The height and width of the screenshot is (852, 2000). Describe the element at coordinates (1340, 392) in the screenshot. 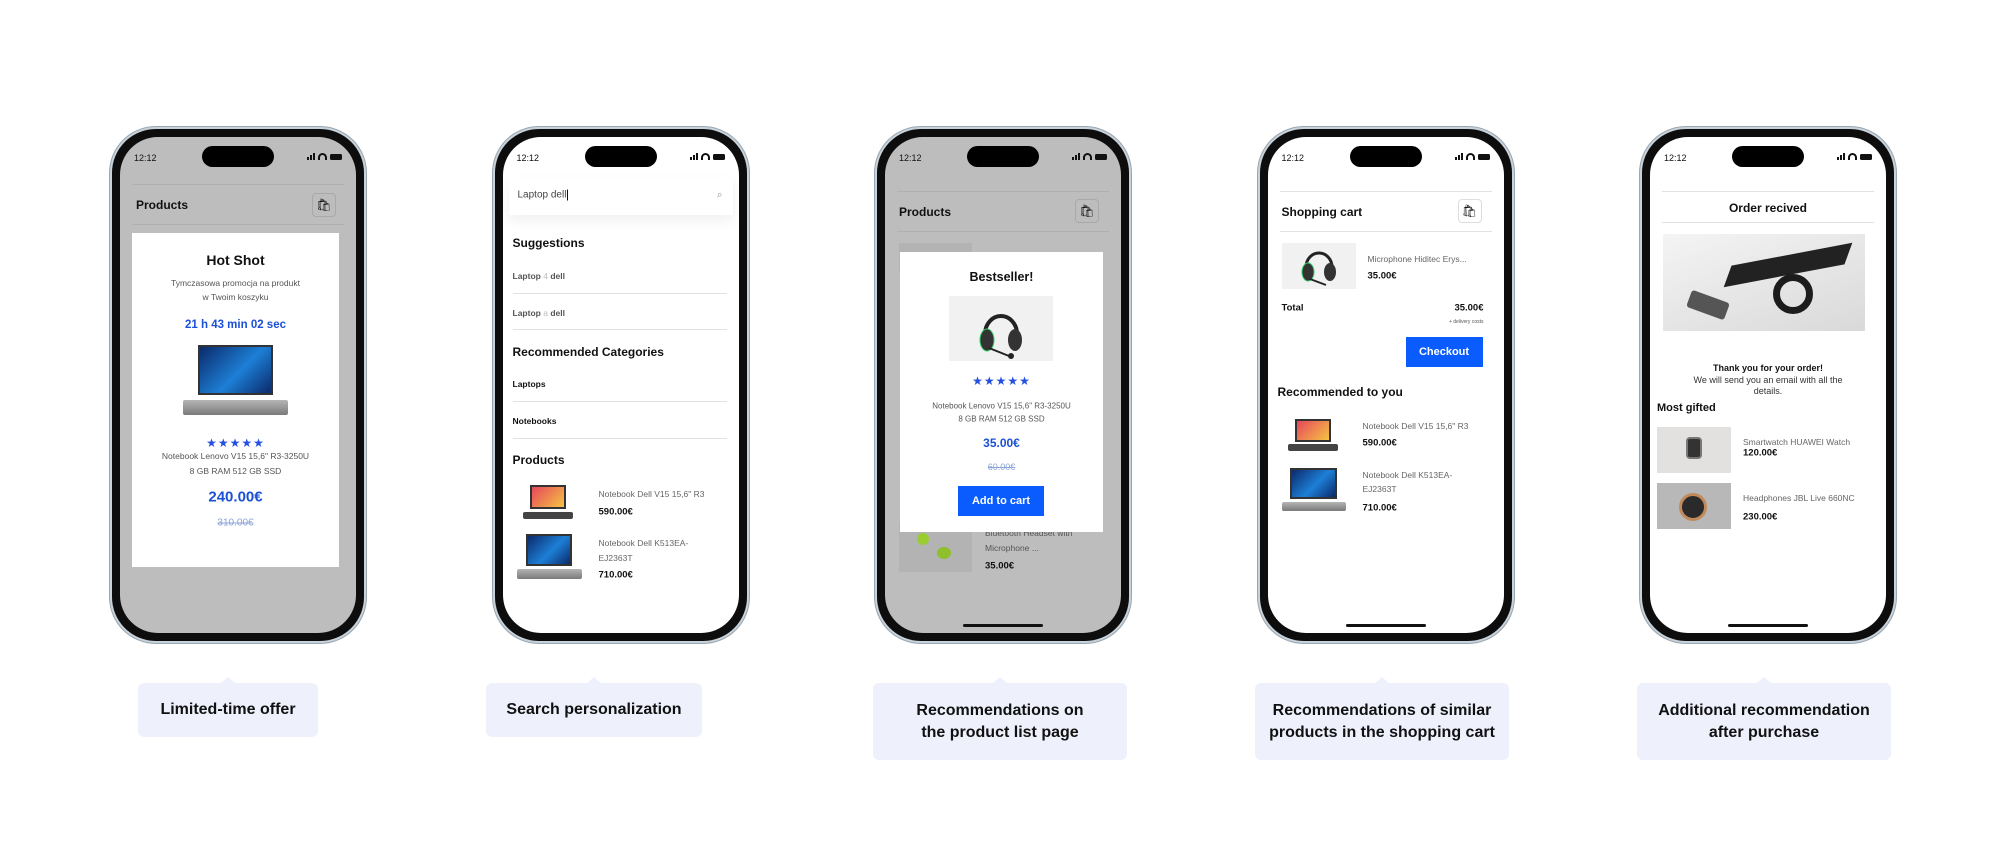

I see `recommended-title: Recommended to you` at that location.